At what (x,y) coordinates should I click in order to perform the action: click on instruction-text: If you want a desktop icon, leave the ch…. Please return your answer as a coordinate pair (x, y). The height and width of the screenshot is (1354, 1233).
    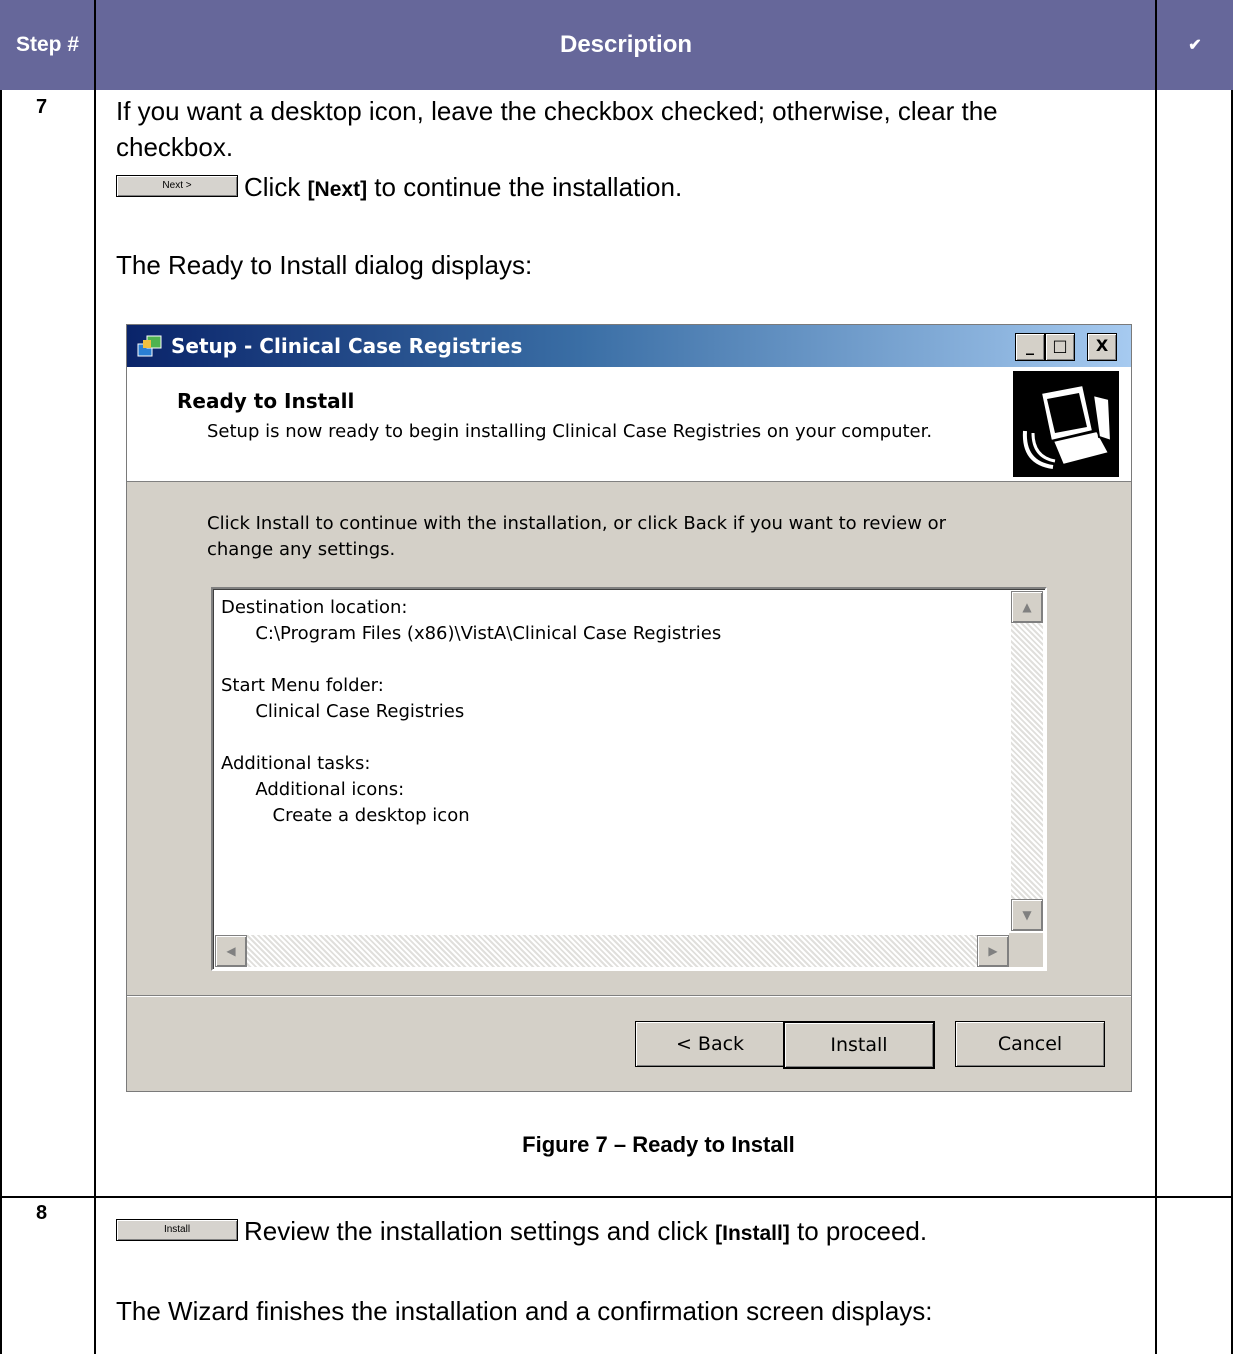
    Looking at the image, I should click on (557, 111).